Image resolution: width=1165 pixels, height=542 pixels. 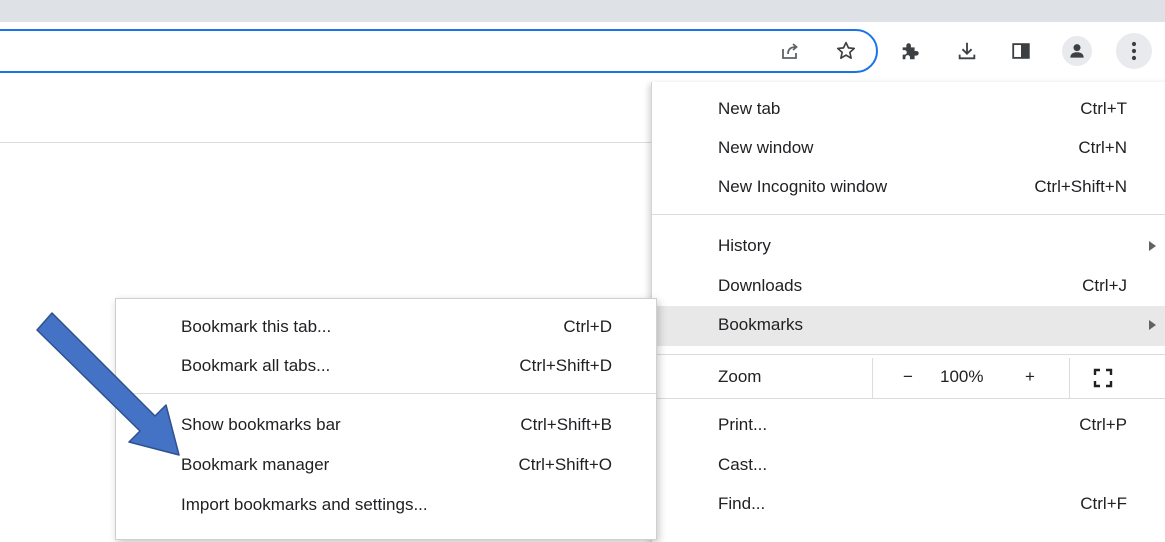 I want to click on menu-item-shortcut: Ctrl+P, so click(x=1103, y=424).